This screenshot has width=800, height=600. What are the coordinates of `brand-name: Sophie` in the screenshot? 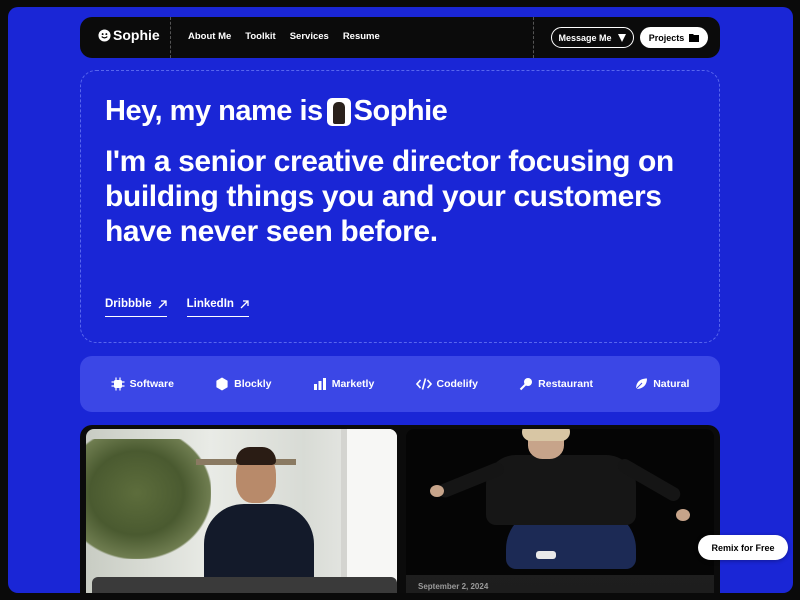 It's located at (136, 35).